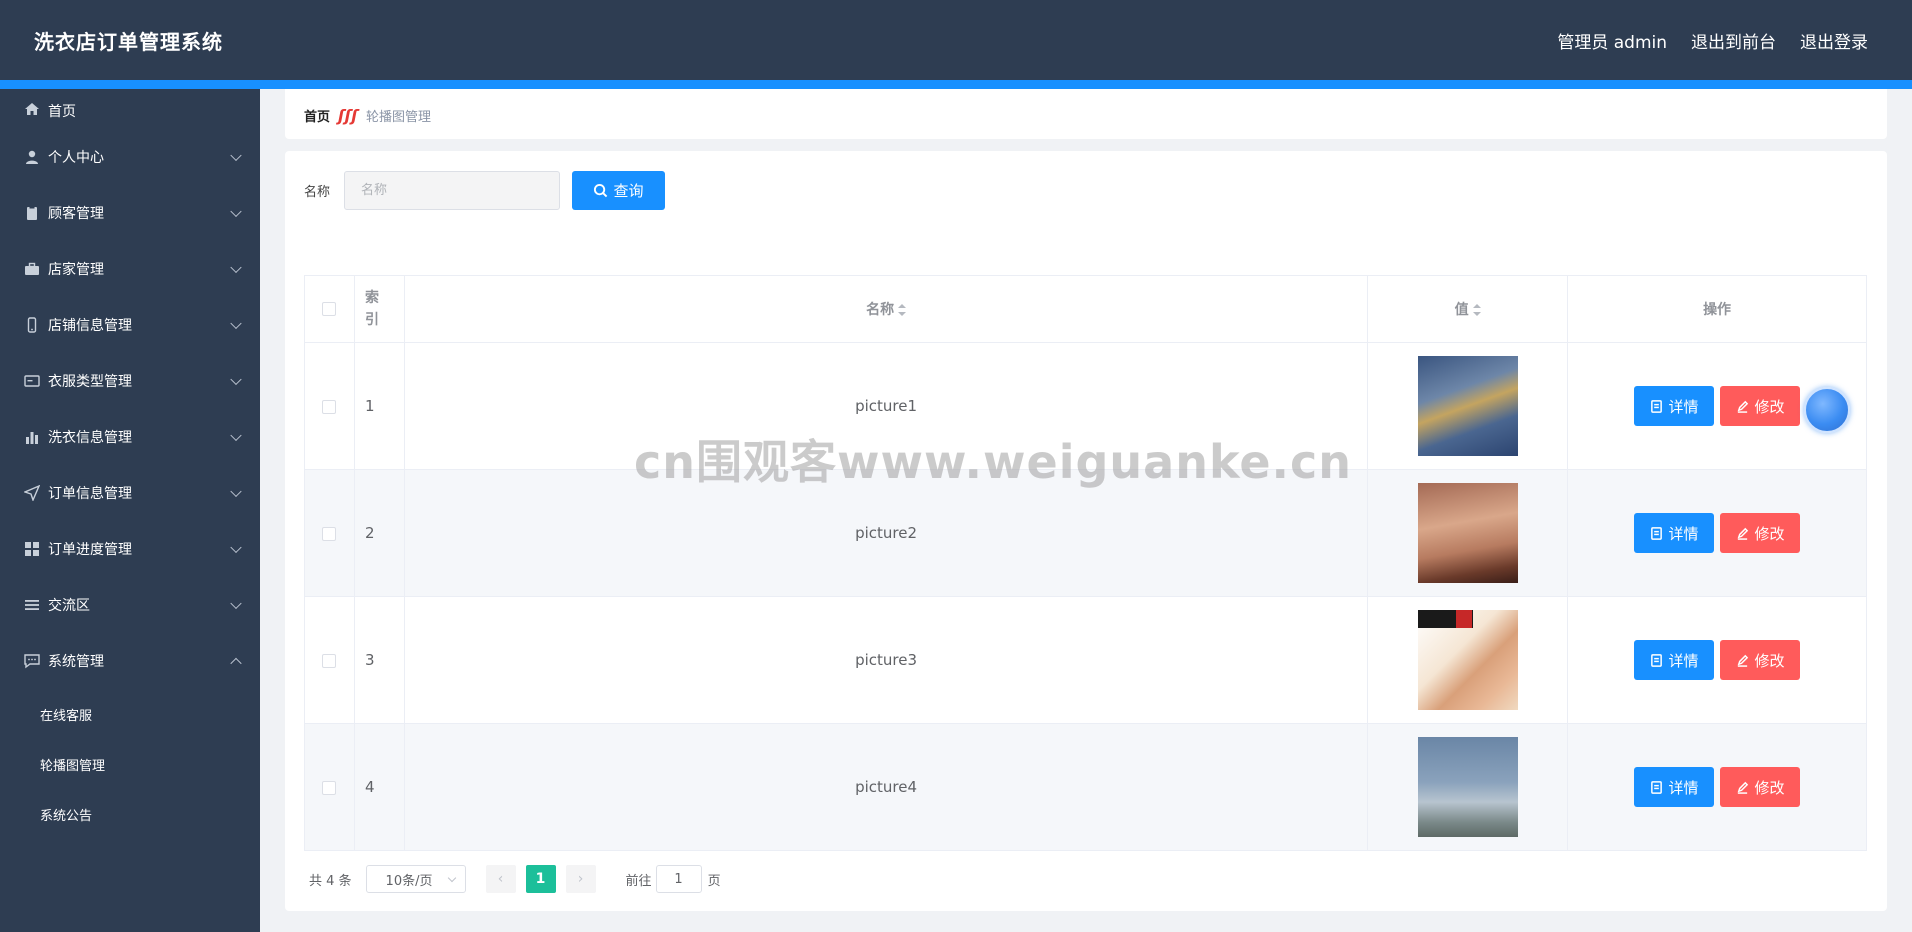  I want to click on row-index: 4, so click(379, 787).